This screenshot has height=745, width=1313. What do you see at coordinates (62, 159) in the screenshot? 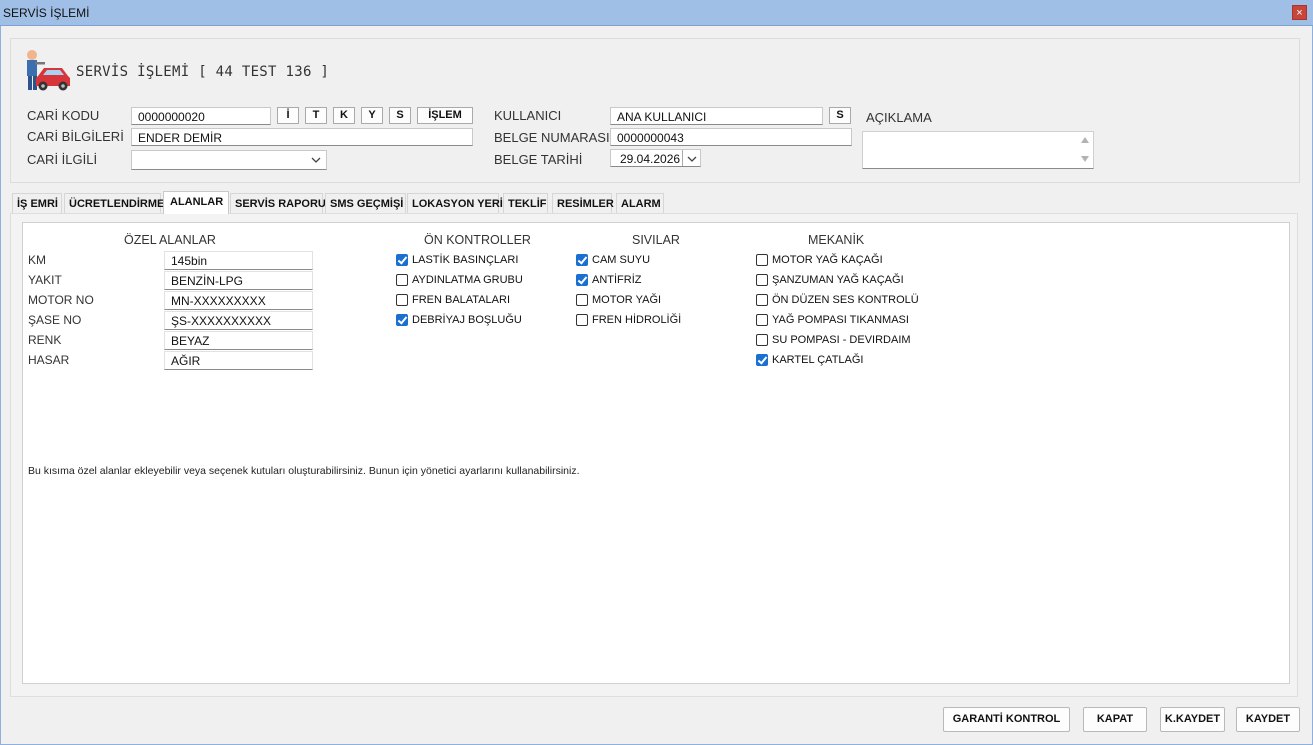
I see `cari-ilgili-label: CARİ İLGİLİ` at bounding box center [62, 159].